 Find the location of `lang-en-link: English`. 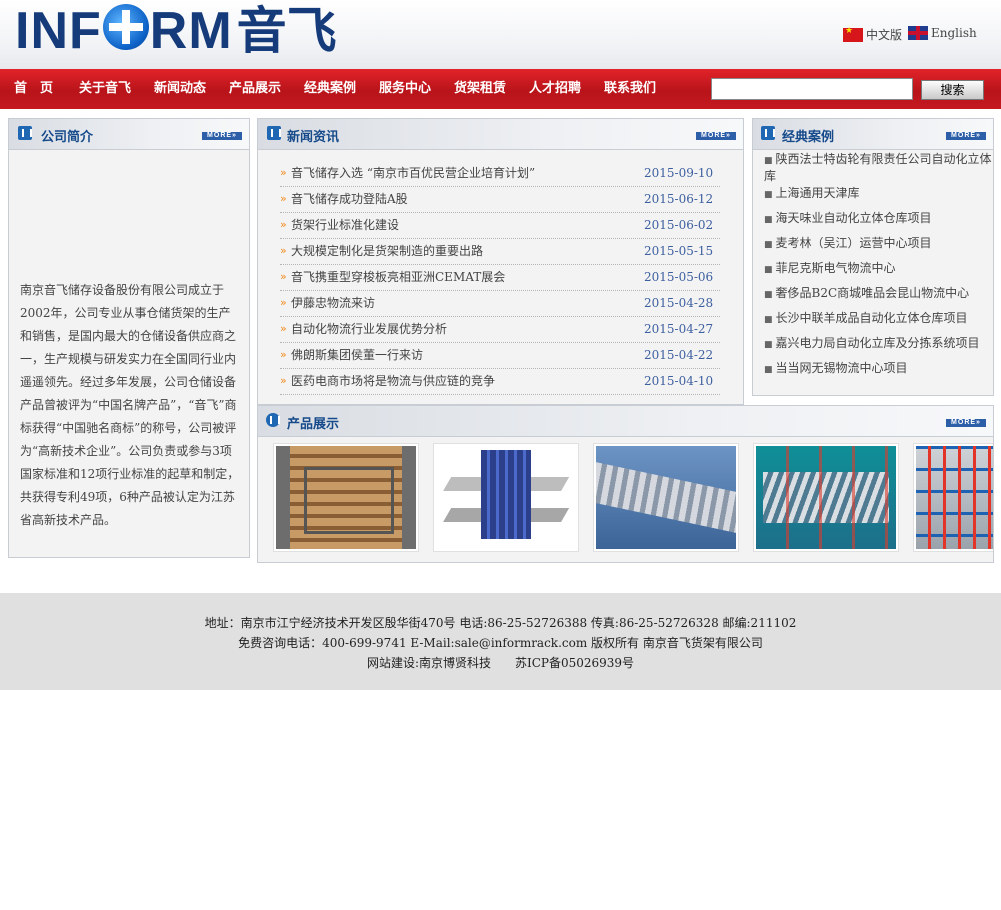

lang-en-link: English is located at coordinates (942, 33).